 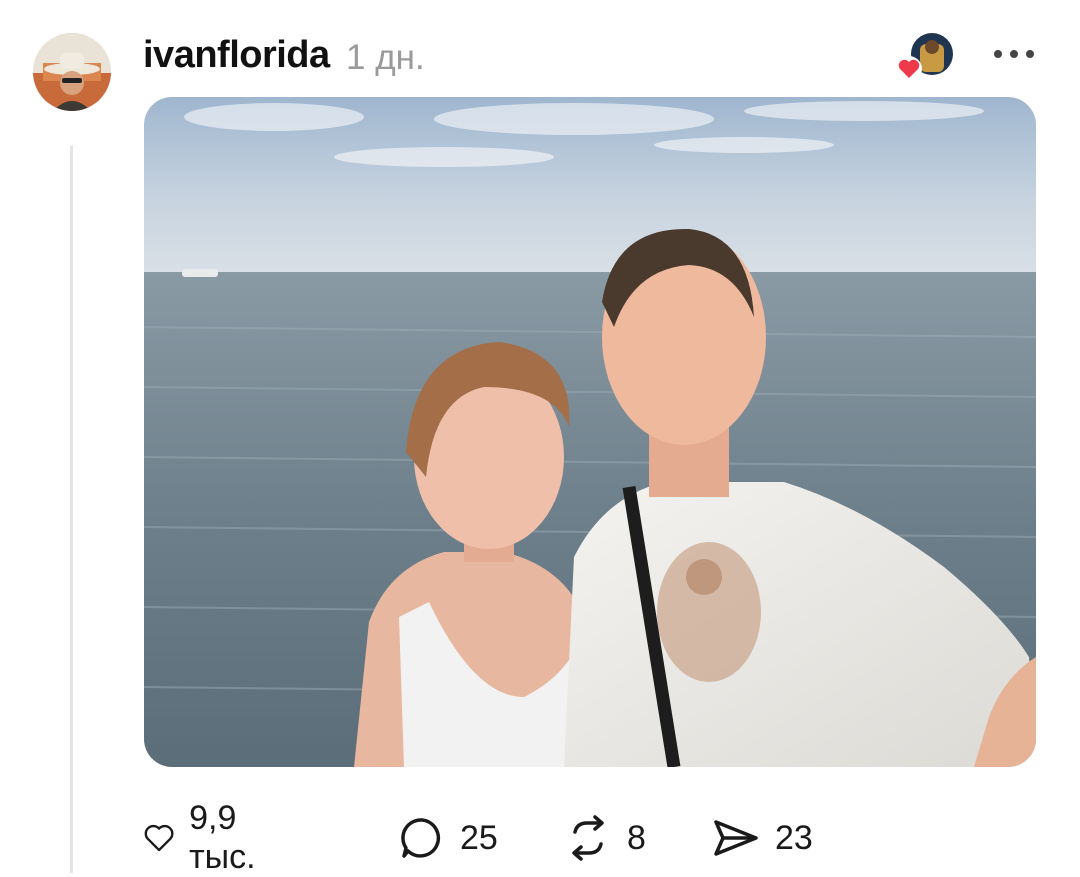 What do you see at coordinates (159, 838) in the screenshot?
I see `heart-outline-icon` at bounding box center [159, 838].